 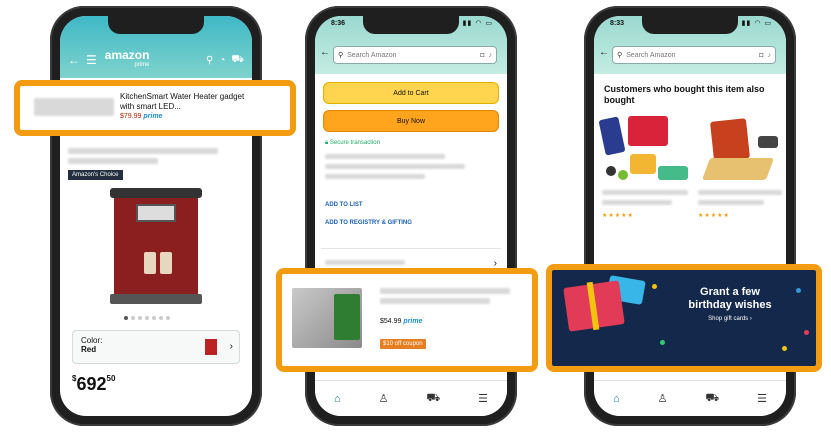 What do you see at coordinates (730, 292) in the screenshot?
I see `banner-heading: Grant a few` at bounding box center [730, 292].